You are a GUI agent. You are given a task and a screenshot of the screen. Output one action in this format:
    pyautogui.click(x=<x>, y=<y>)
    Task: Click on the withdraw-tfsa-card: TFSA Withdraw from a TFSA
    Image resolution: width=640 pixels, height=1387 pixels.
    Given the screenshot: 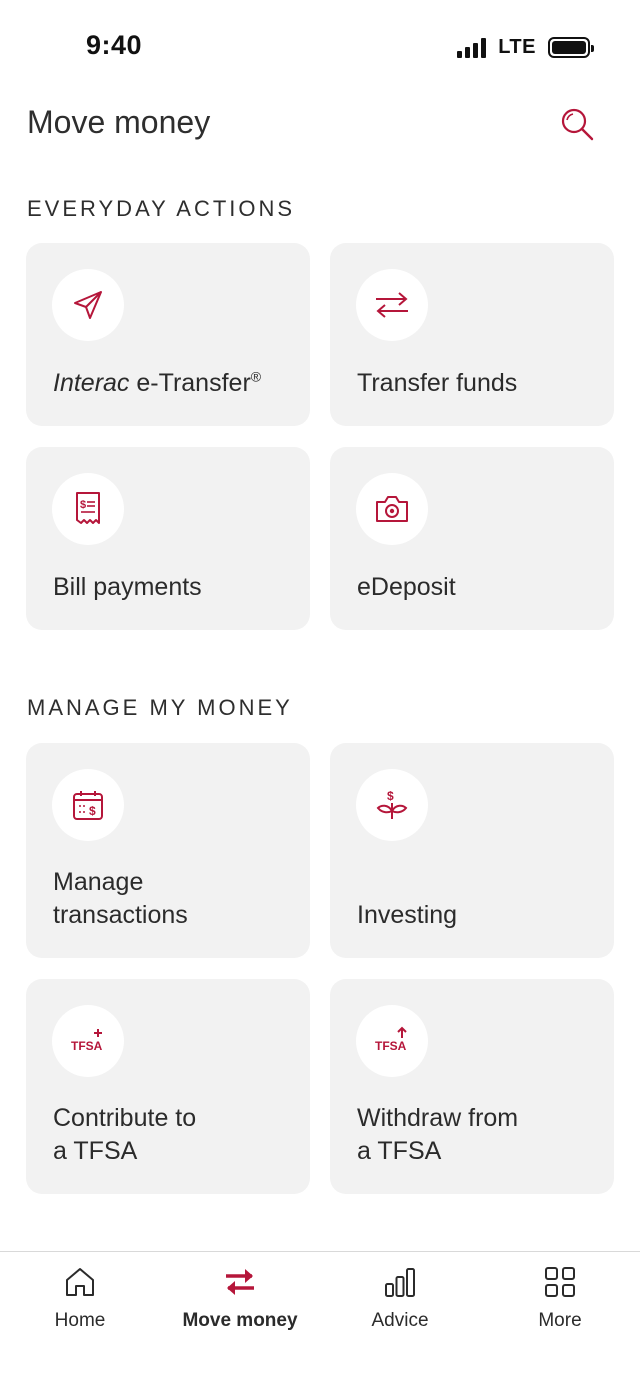 What is the action you would take?
    pyautogui.click(x=472, y=1086)
    